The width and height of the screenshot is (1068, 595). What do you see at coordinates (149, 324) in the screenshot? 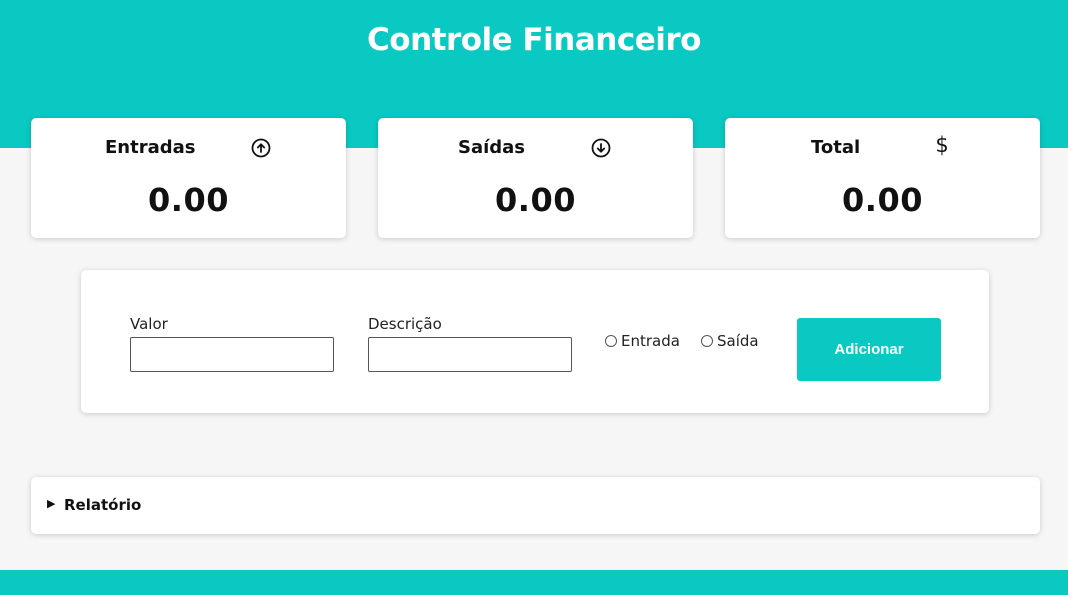
I see `valor-label: Valor` at bounding box center [149, 324].